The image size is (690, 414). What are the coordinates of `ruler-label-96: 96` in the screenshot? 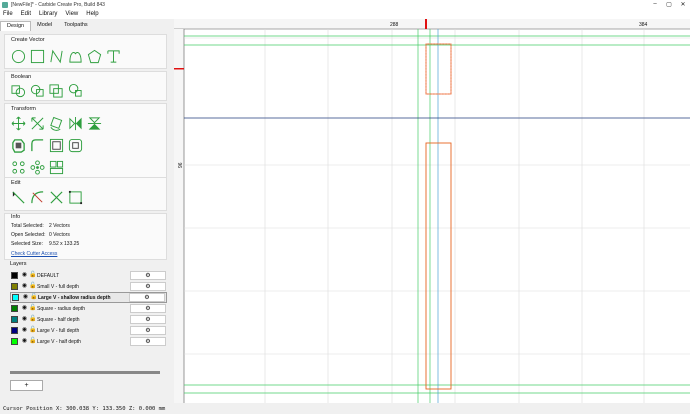 It's located at (181, 165).